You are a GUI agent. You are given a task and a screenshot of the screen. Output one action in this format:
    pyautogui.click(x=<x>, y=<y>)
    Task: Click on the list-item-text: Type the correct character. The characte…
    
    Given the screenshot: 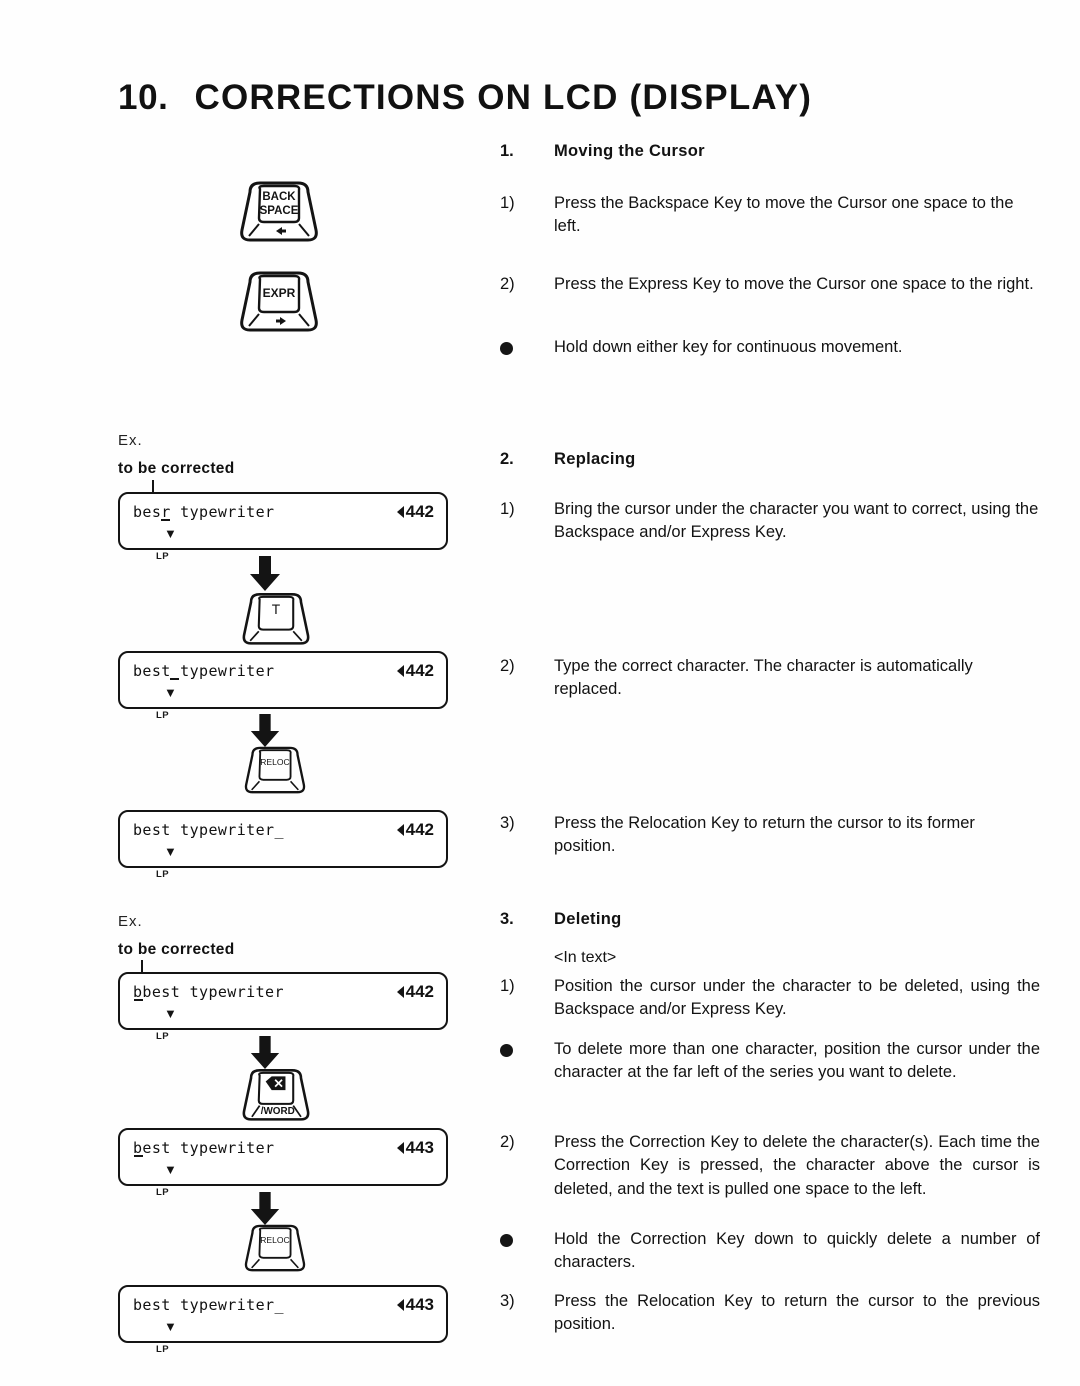 What is the action you would take?
    pyautogui.click(x=763, y=678)
    